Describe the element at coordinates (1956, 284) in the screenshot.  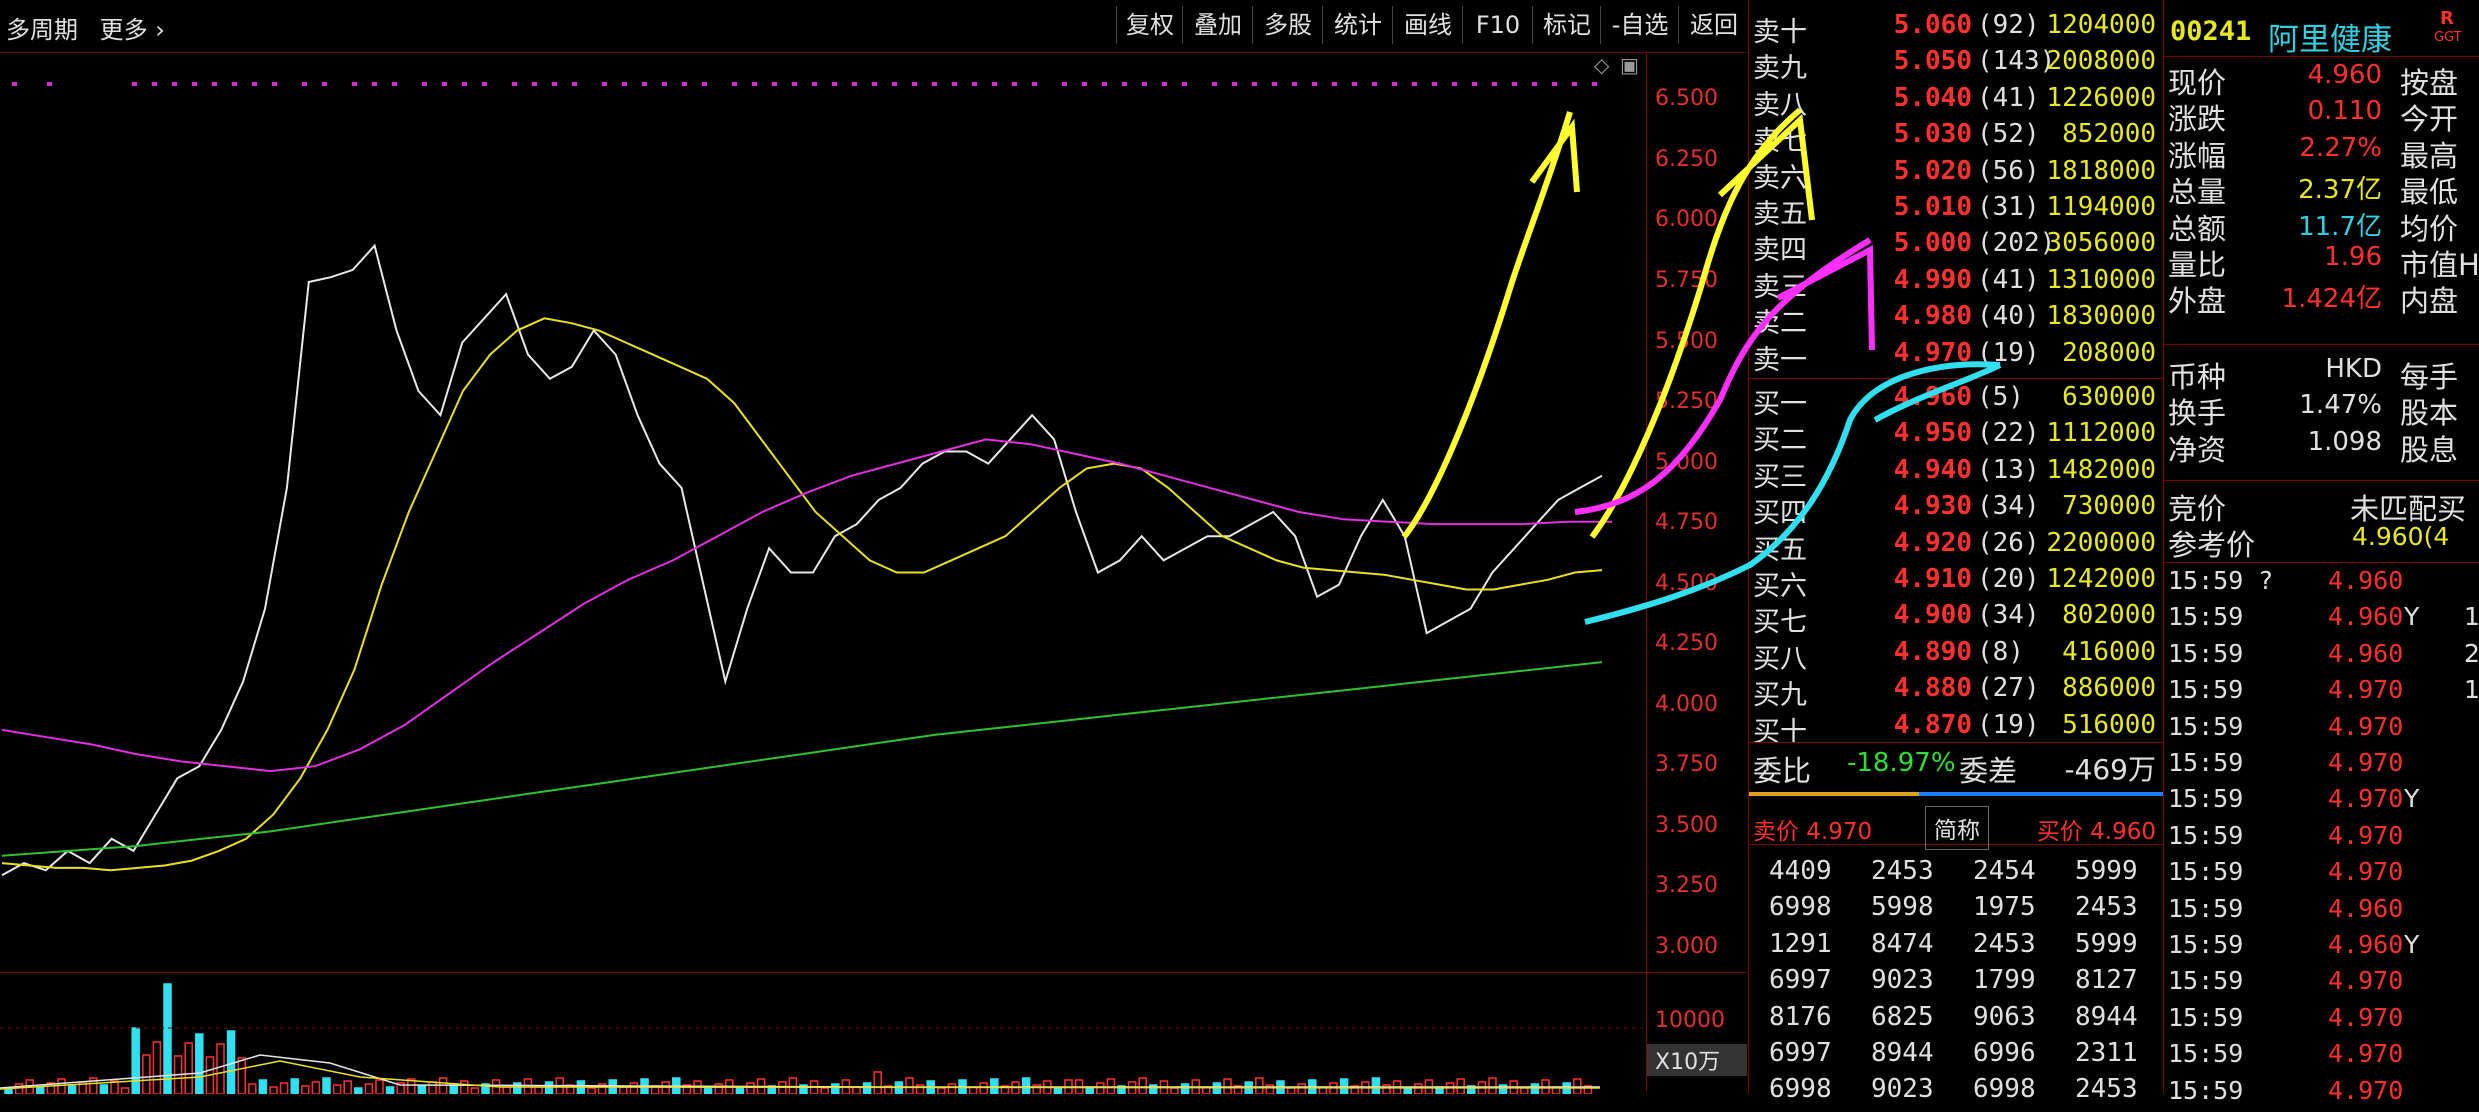
I see `asks-row: 卖三 4.990 (41) 1310000` at that location.